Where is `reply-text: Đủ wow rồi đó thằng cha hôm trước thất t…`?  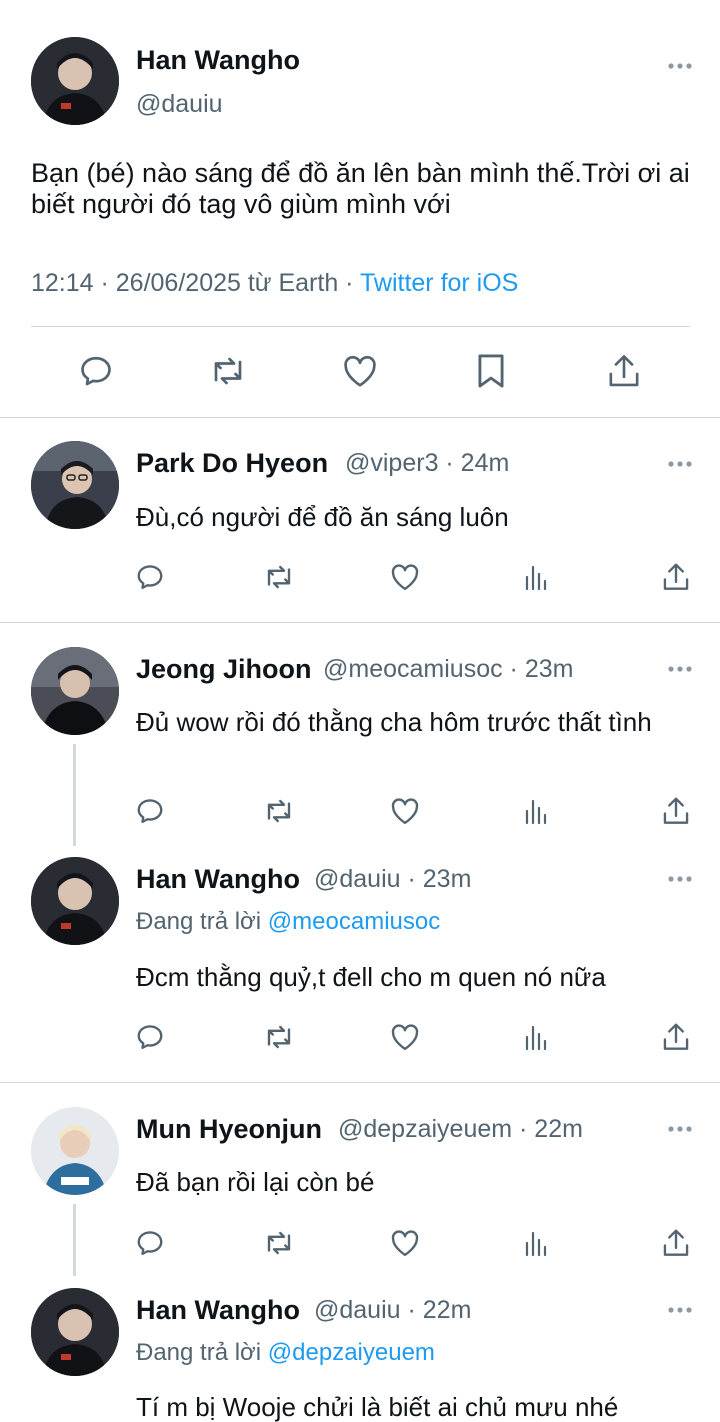
reply-text: Đủ wow rồi đó thằng cha hôm trước thất t… is located at coordinates (394, 722).